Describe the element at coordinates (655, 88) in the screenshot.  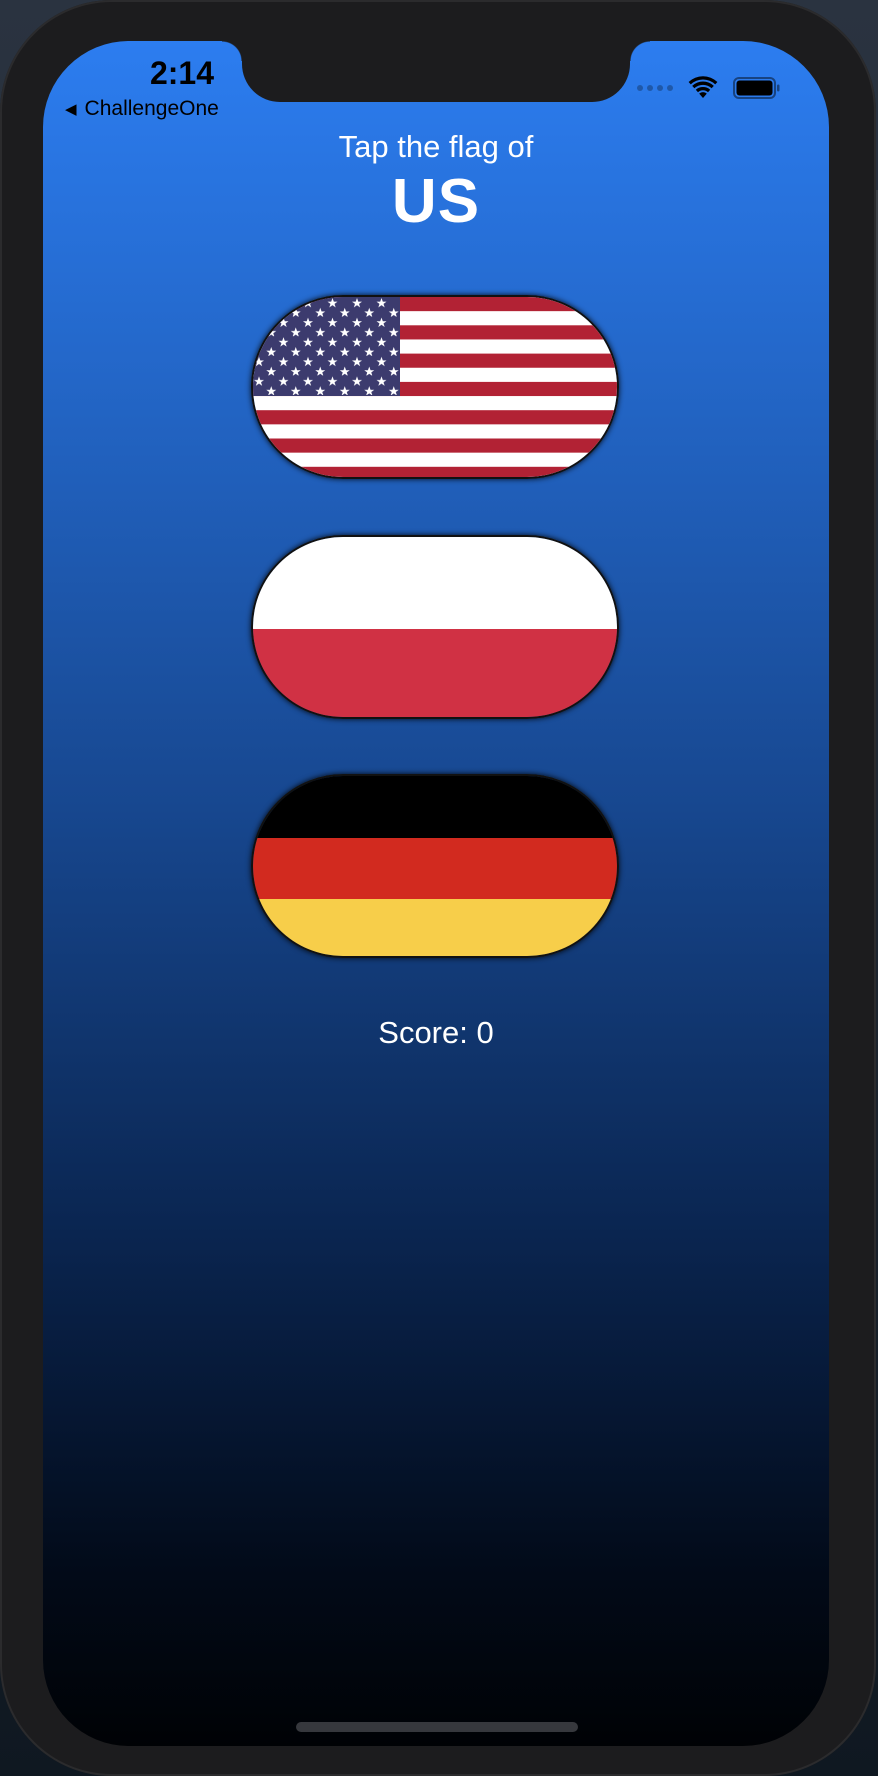
I see `cellular-signal-icon` at that location.